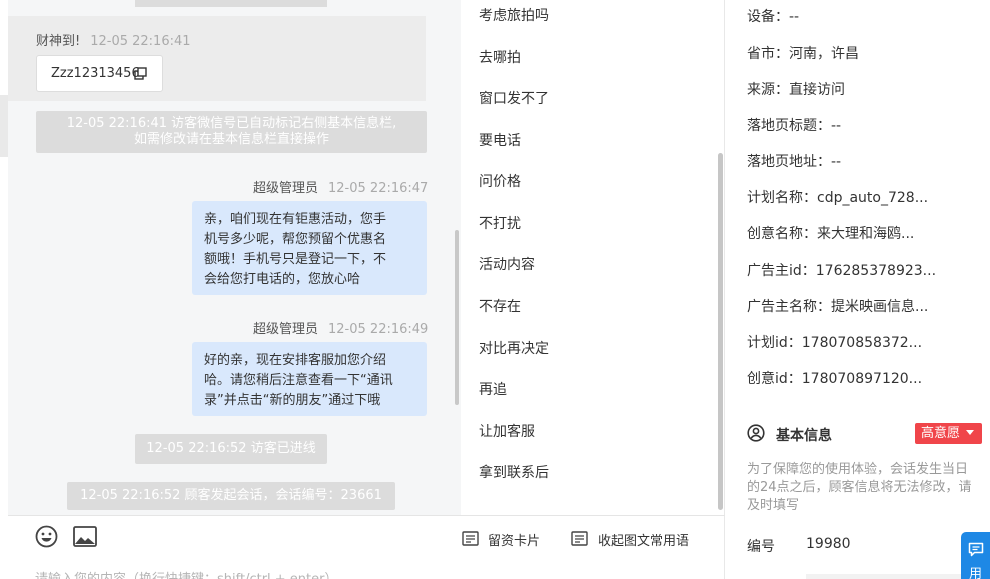 Image resolution: width=990 pixels, height=579 pixels. Describe the element at coordinates (500, 57) in the screenshot. I see `quick-reply-item: 去哪拍` at that location.